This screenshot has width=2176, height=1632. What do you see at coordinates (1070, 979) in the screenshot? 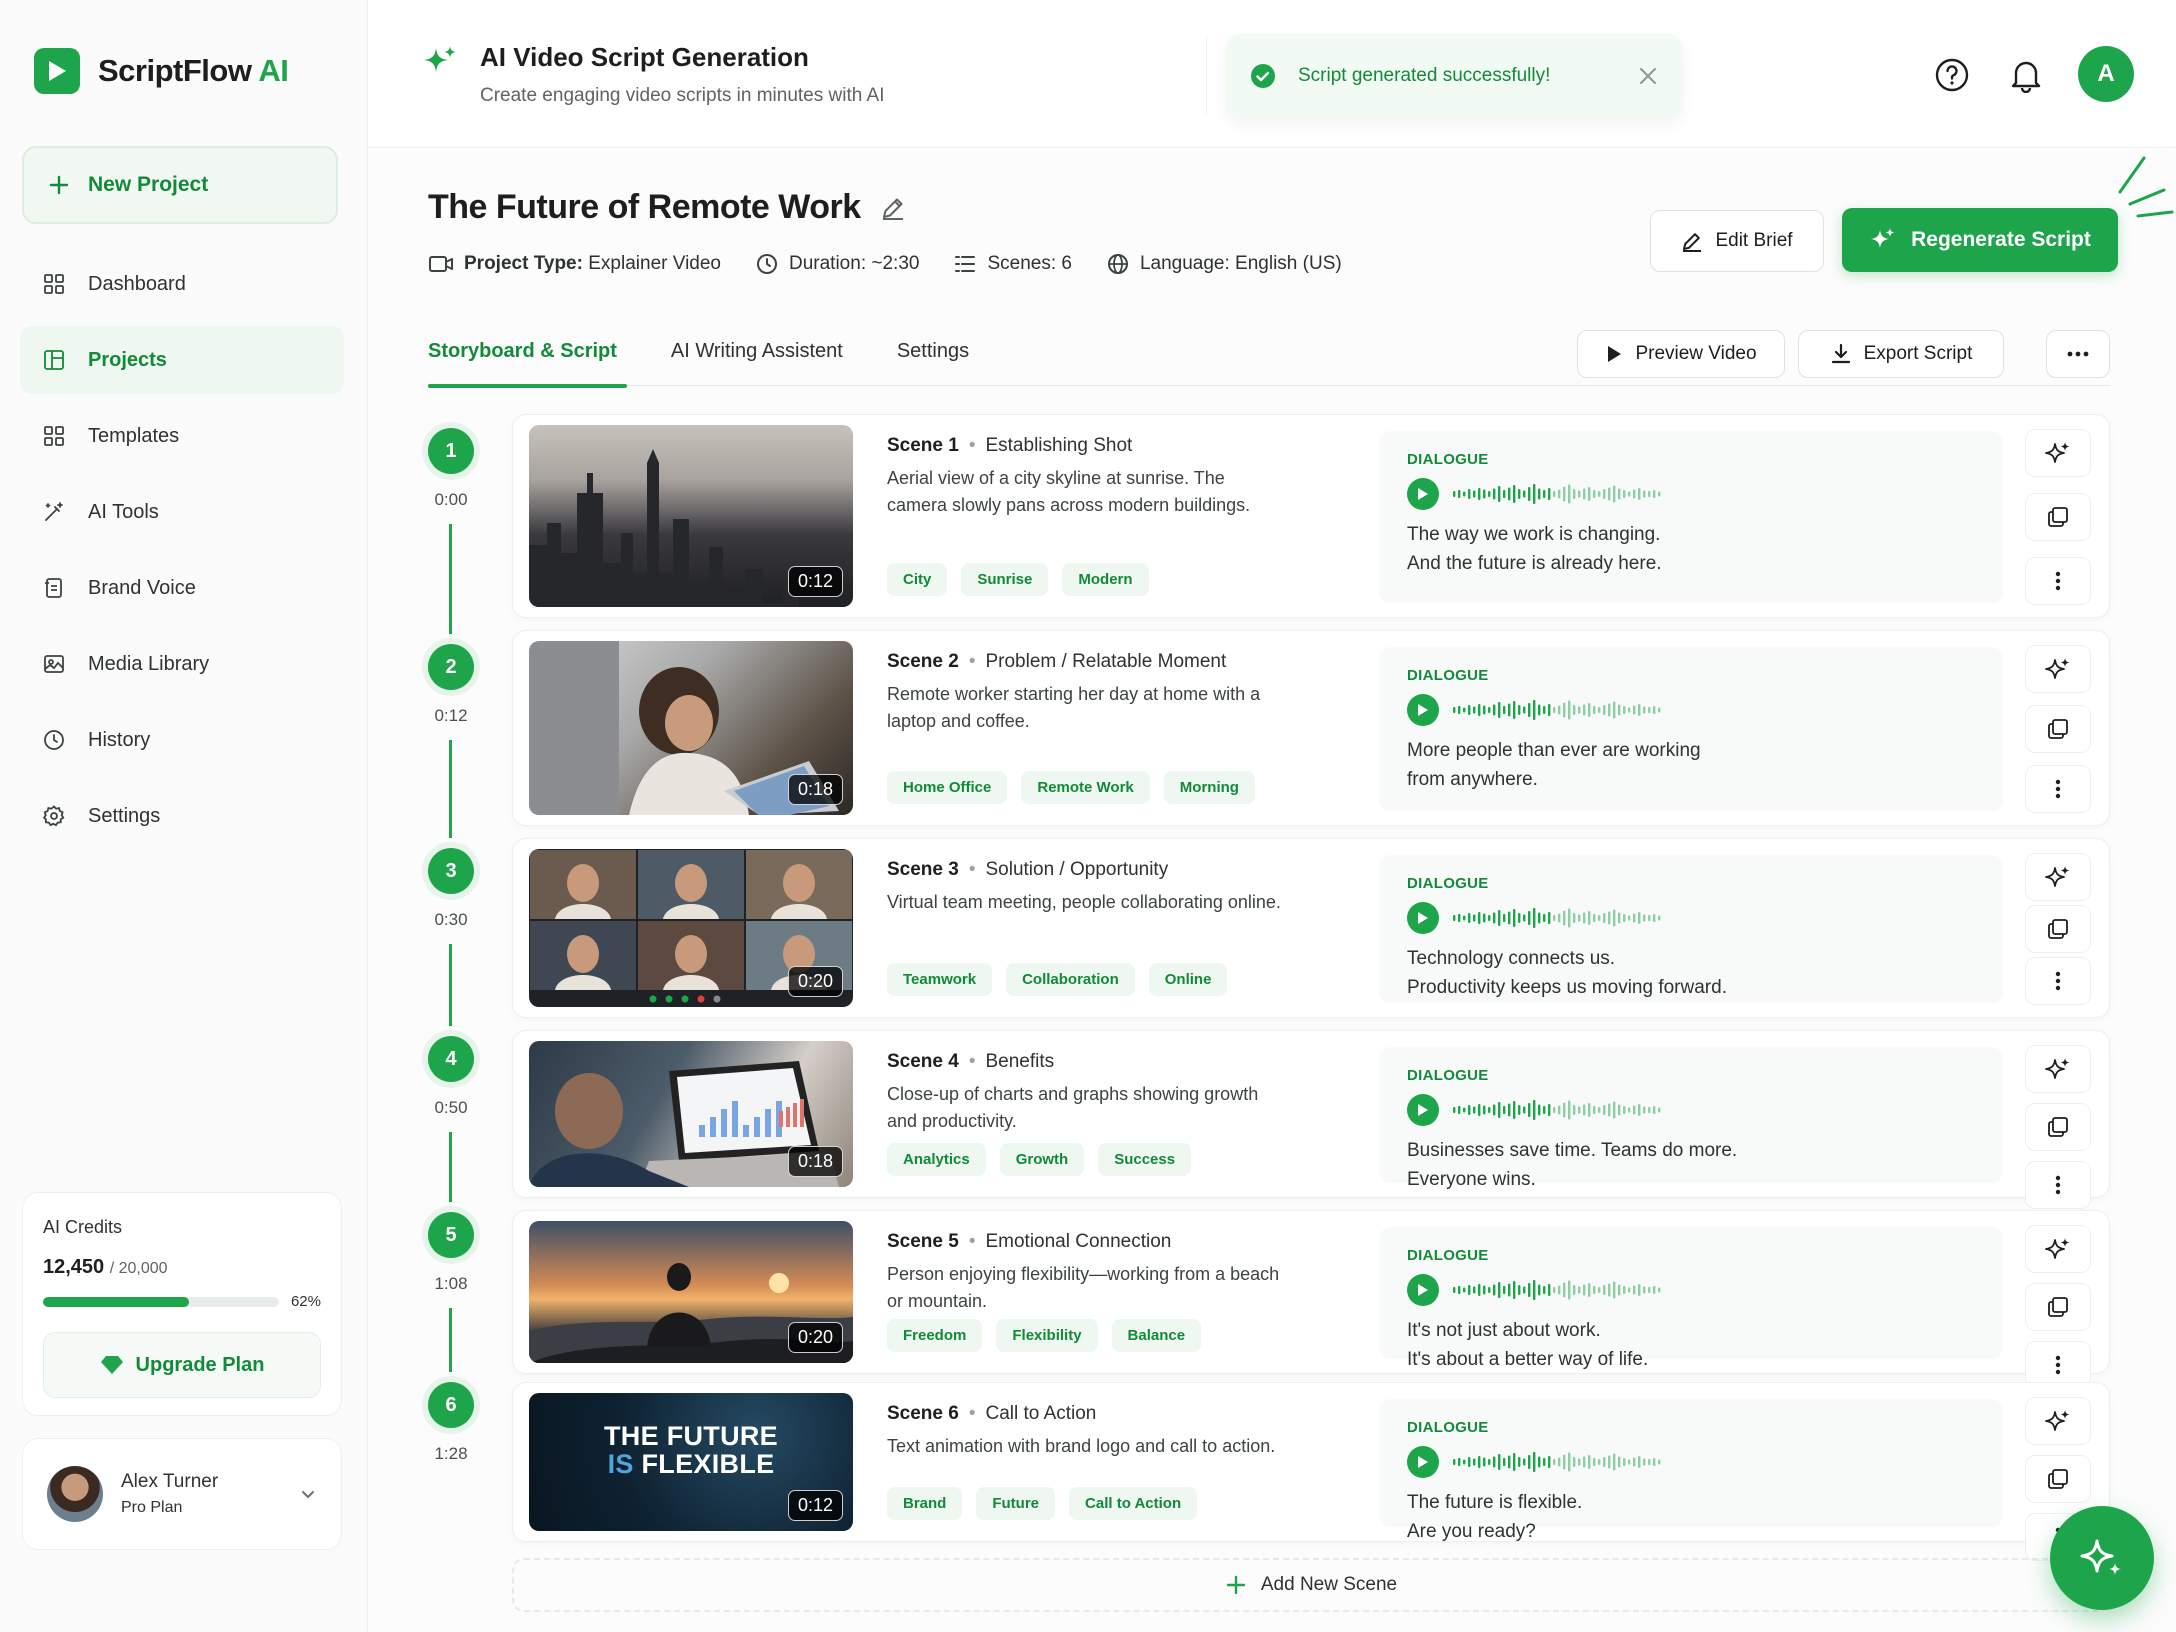
I see `scene-tag: Collaboration` at bounding box center [1070, 979].